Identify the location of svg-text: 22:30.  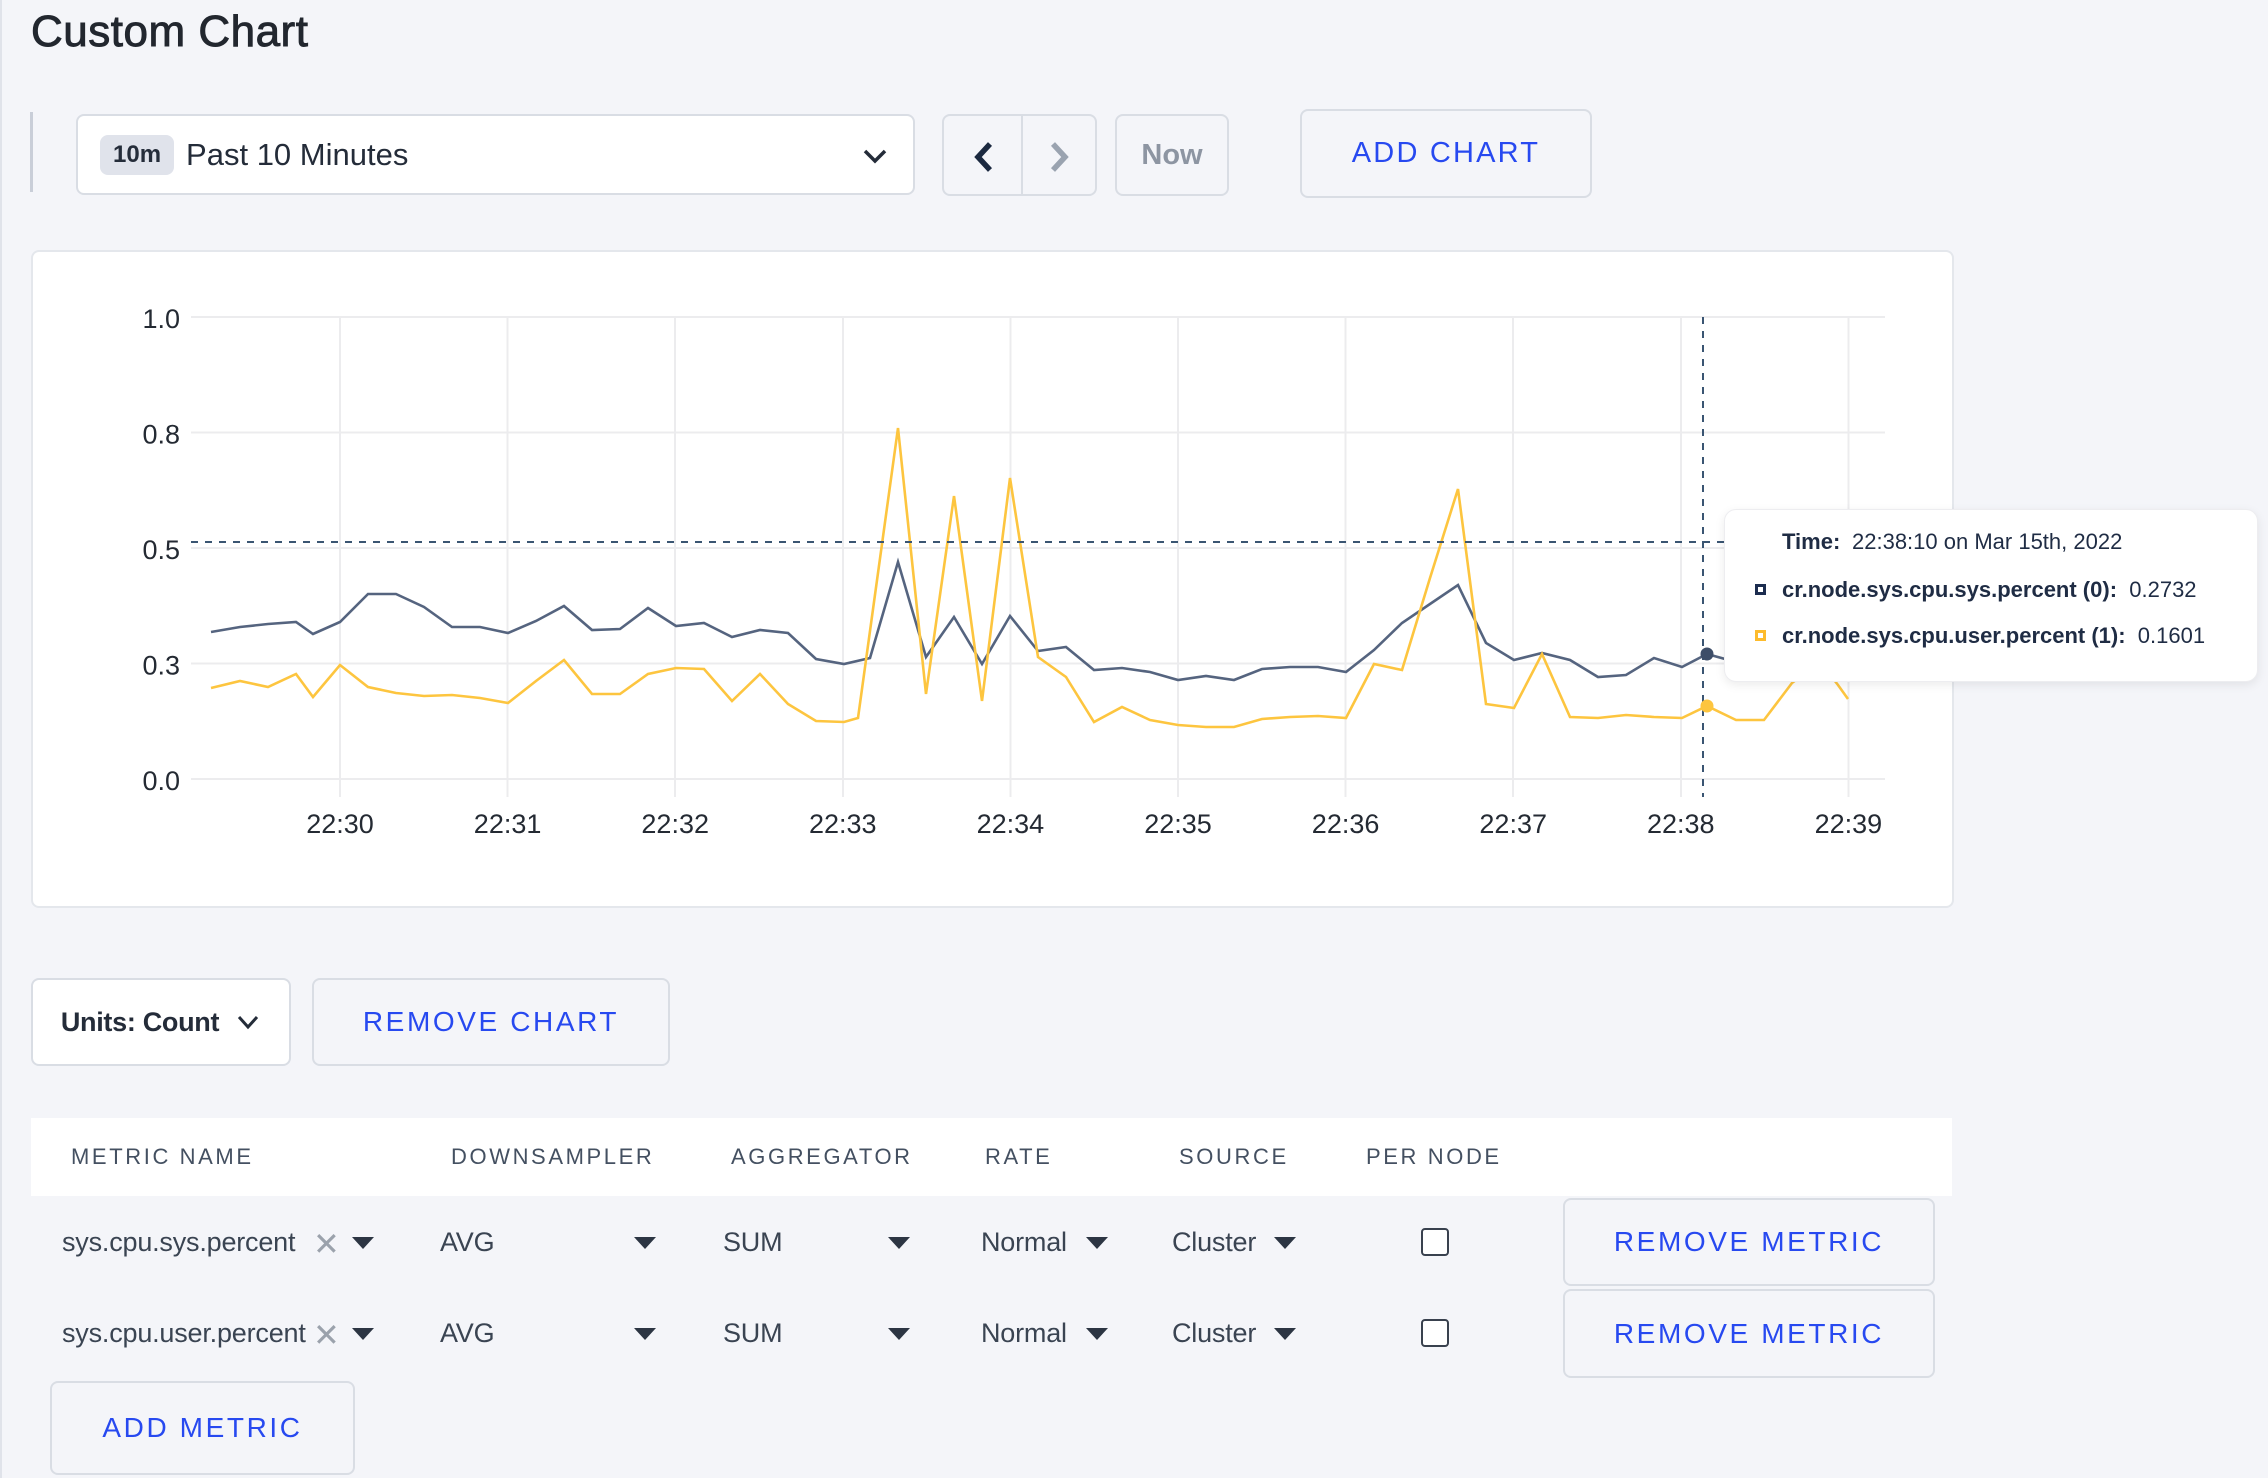
(340, 824).